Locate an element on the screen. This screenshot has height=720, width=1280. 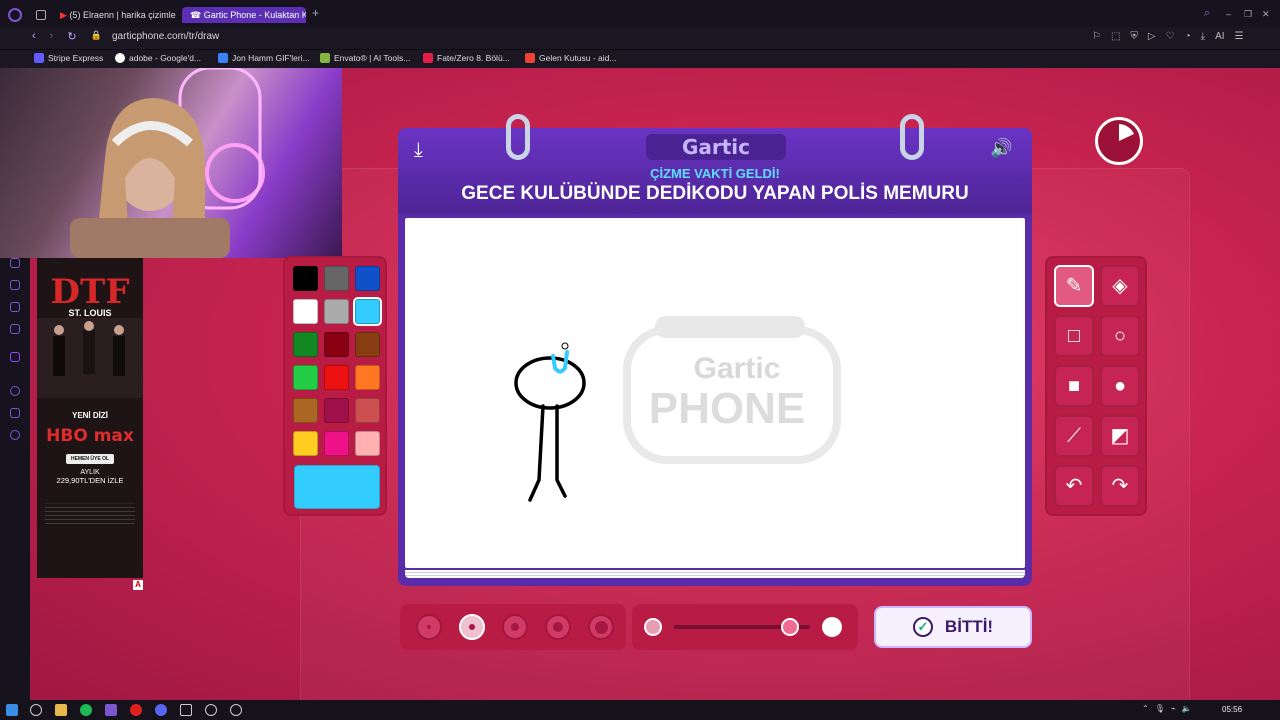
profile-icon: ◔ is located at coordinates (1188, 36).